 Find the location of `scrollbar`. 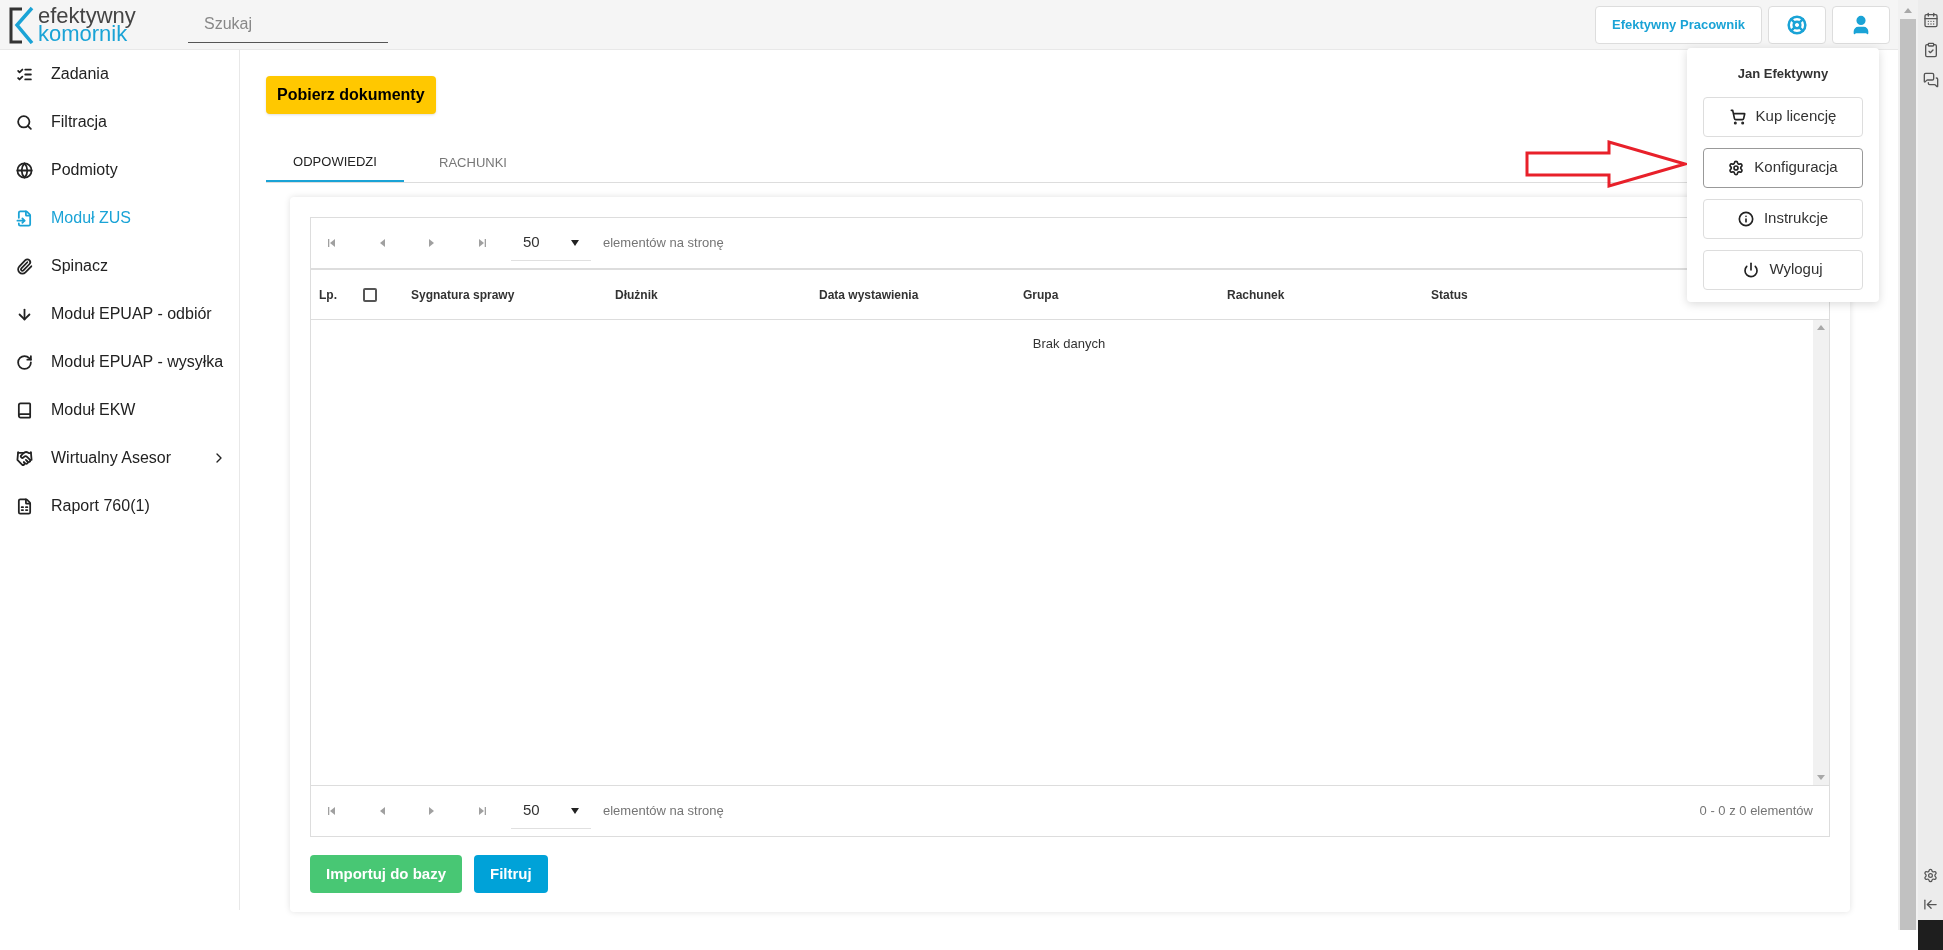

scrollbar is located at coordinates (1821, 552).